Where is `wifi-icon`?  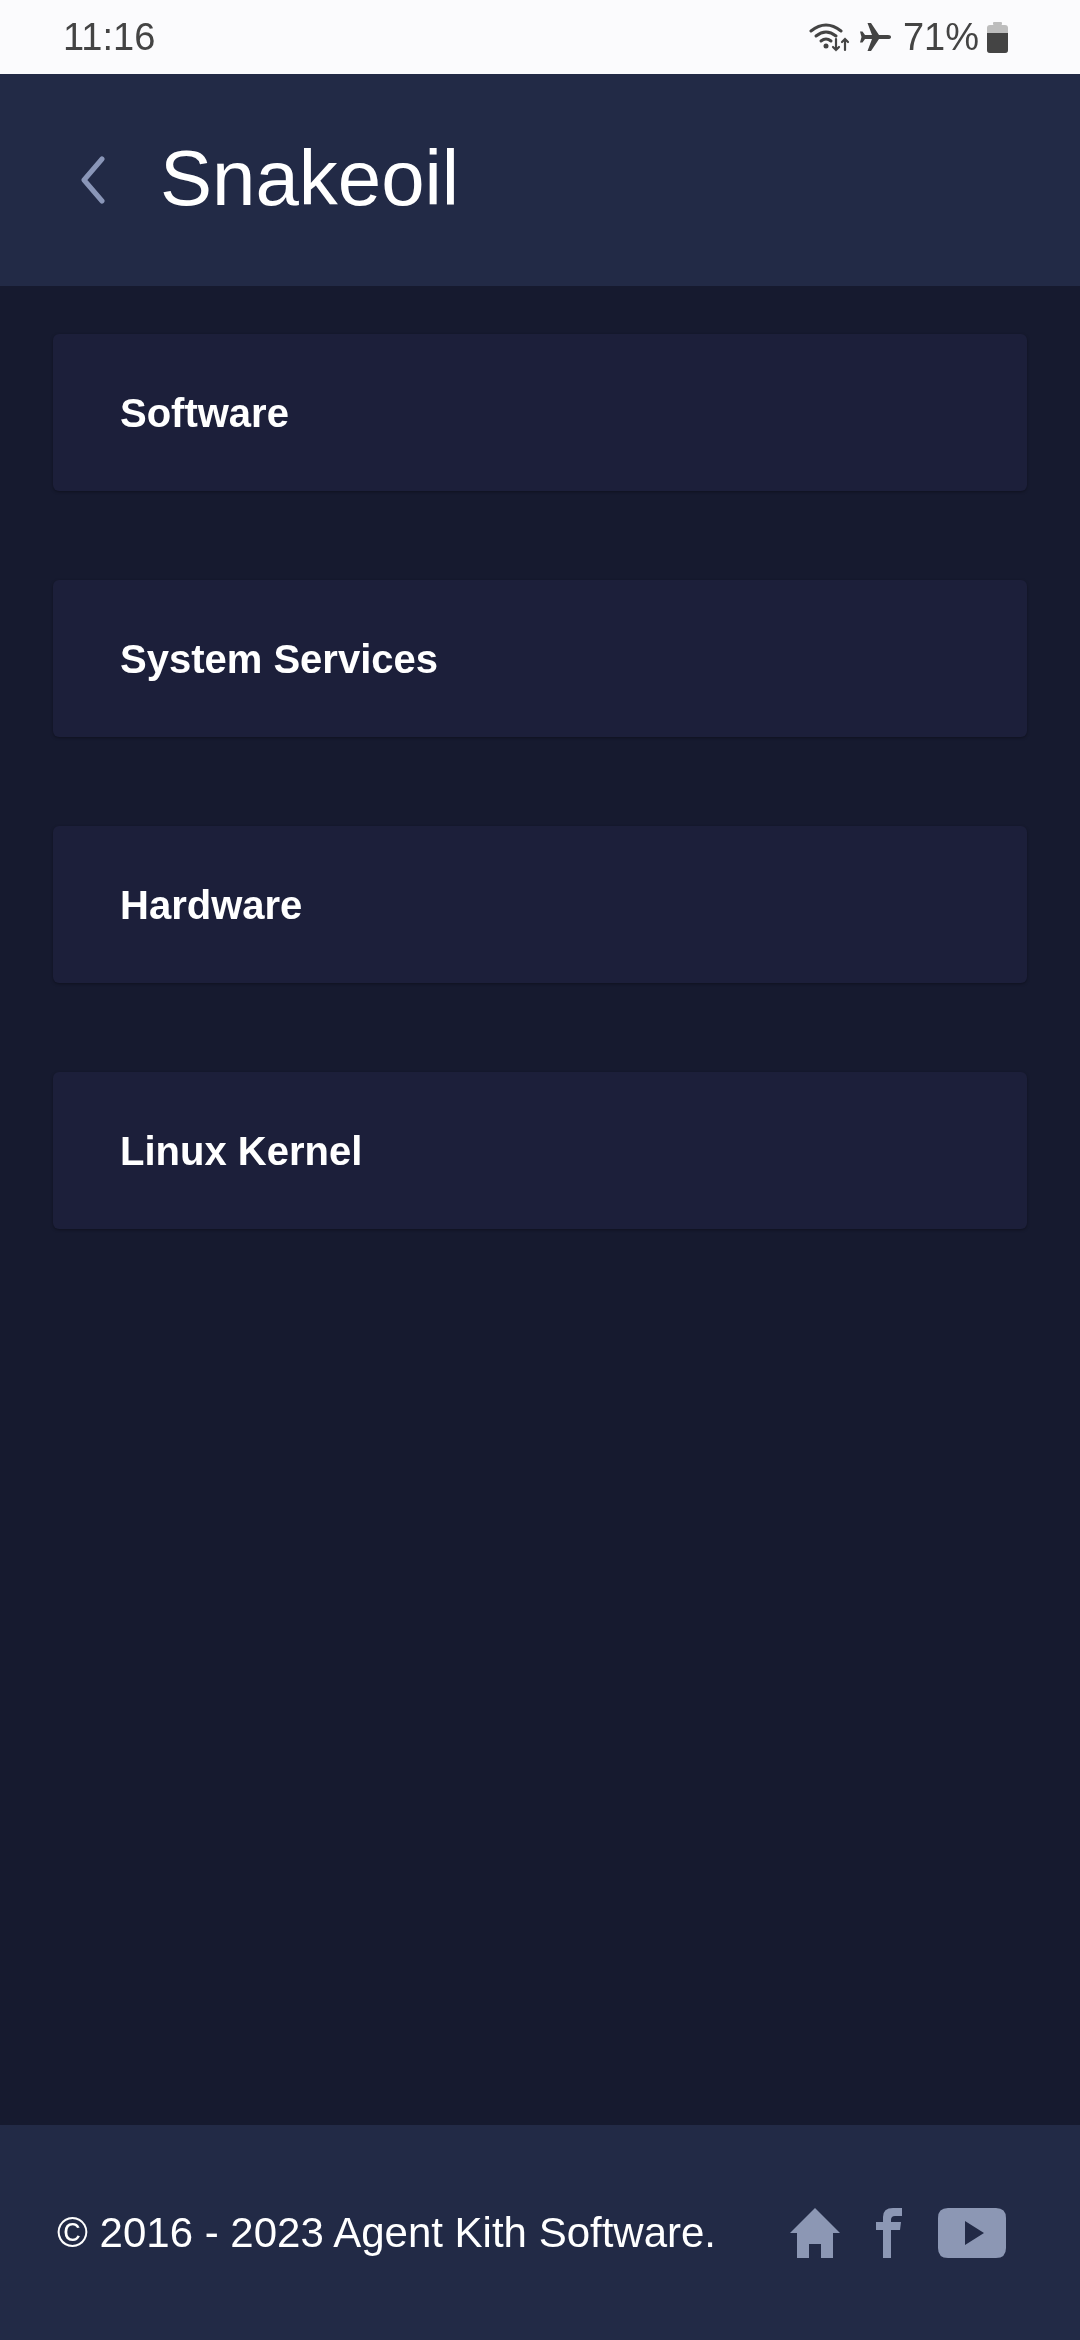
wifi-icon is located at coordinates (829, 37).